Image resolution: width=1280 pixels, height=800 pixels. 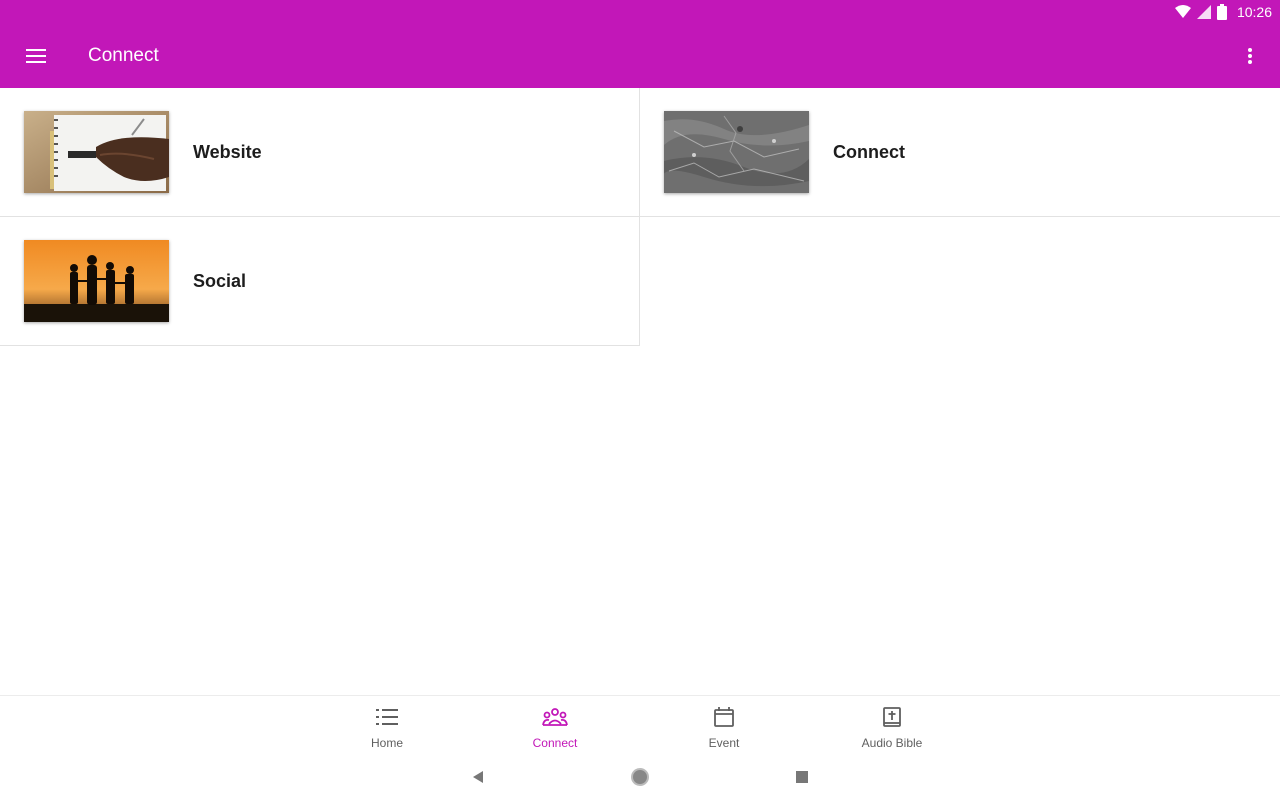 What do you see at coordinates (869, 151) in the screenshot?
I see `card-title: Connect` at bounding box center [869, 151].